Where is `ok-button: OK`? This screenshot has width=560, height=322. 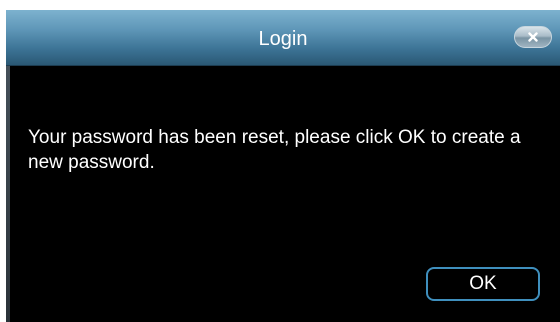
ok-button: OK is located at coordinates (483, 284).